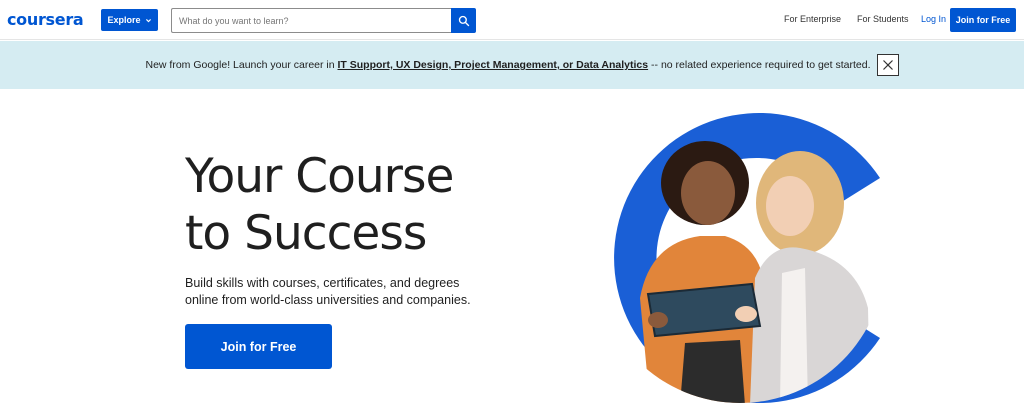  What do you see at coordinates (658, 320) in the screenshot?
I see `person-left-hand` at bounding box center [658, 320].